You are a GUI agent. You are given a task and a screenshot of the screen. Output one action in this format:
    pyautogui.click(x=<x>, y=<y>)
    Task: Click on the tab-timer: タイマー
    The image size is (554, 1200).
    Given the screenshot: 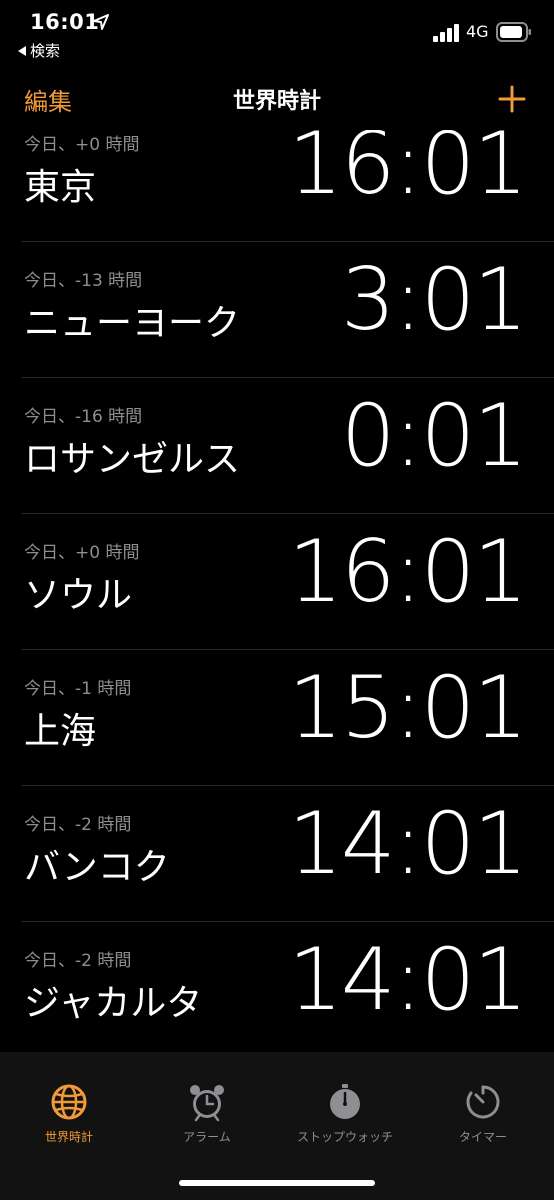 What is the action you would take?
    pyautogui.click(x=483, y=1113)
    